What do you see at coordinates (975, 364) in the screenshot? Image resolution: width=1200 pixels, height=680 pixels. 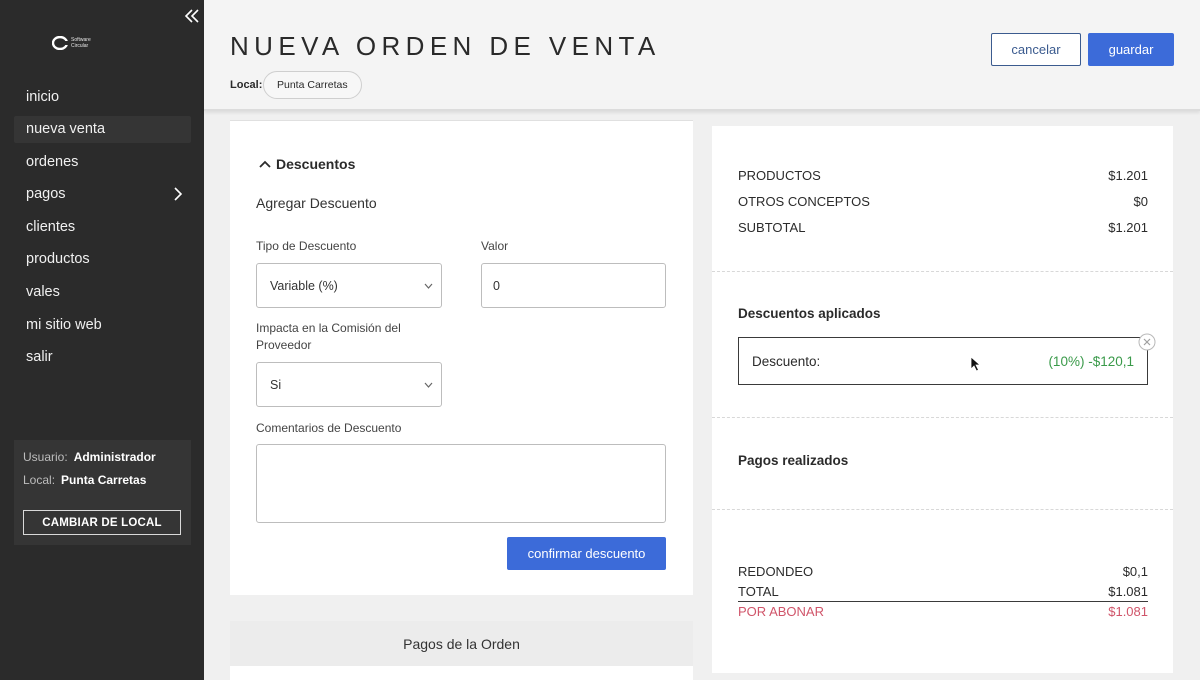 I see `mouse-cursor-icon` at bounding box center [975, 364].